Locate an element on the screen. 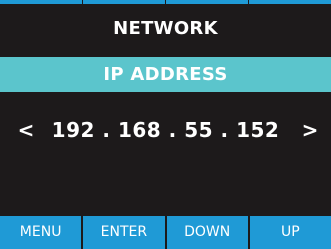 This screenshot has width=331, height=249. ip-value-row: < 192 . 168 . 55 . 152 > is located at coordinates (165, 130).